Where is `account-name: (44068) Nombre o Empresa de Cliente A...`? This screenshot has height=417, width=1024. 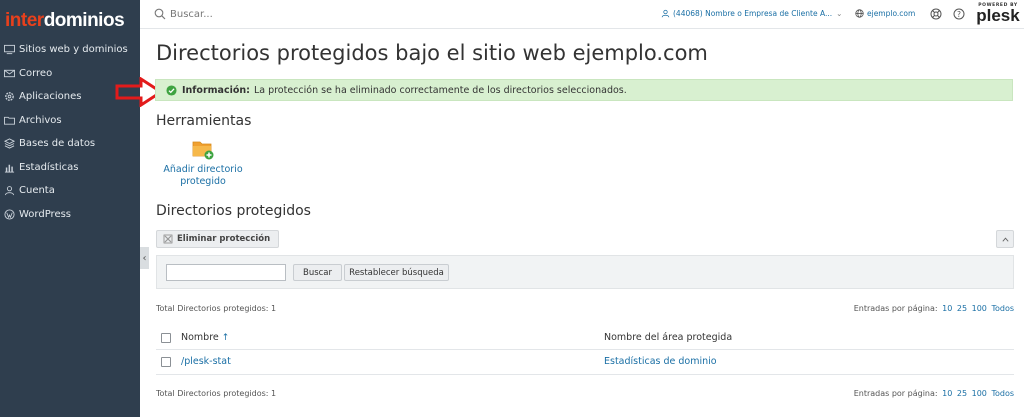 account-name: (44068) Nombre o Empresa de Cliente A... is located at coordinates (753, 13).